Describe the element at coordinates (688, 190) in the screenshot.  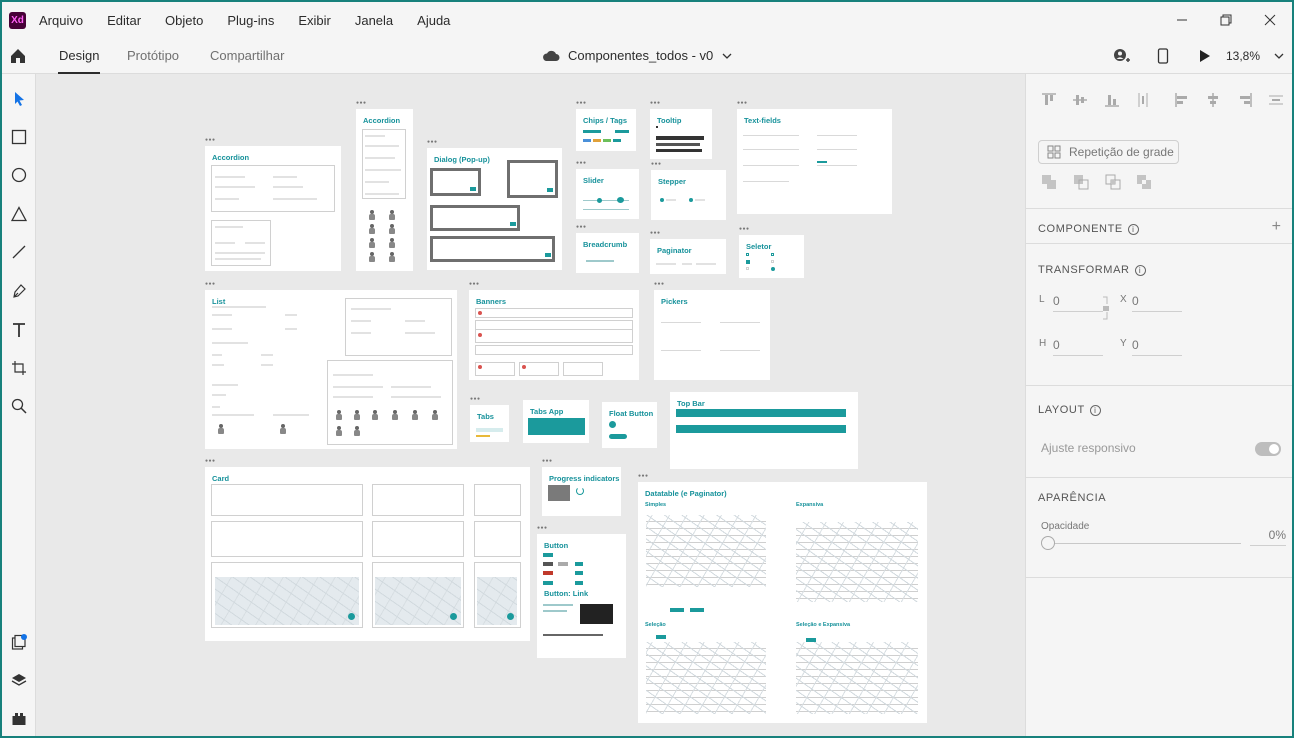
I see `artboard-stepper: ●●● Stepper` at that location.